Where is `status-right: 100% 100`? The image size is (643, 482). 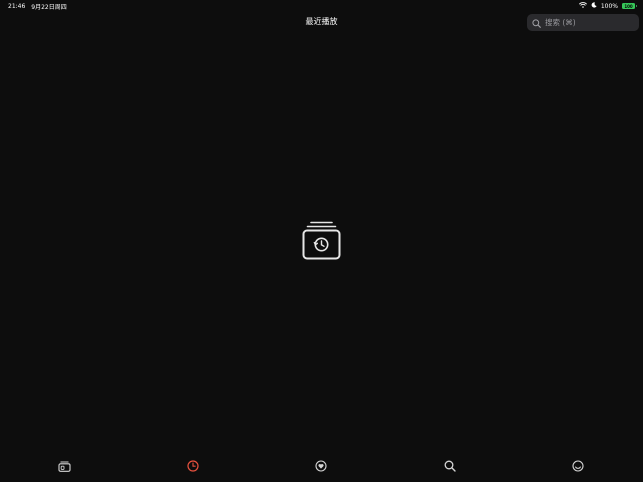
status-right: 100% 100 is located at coordinates (607, 6).